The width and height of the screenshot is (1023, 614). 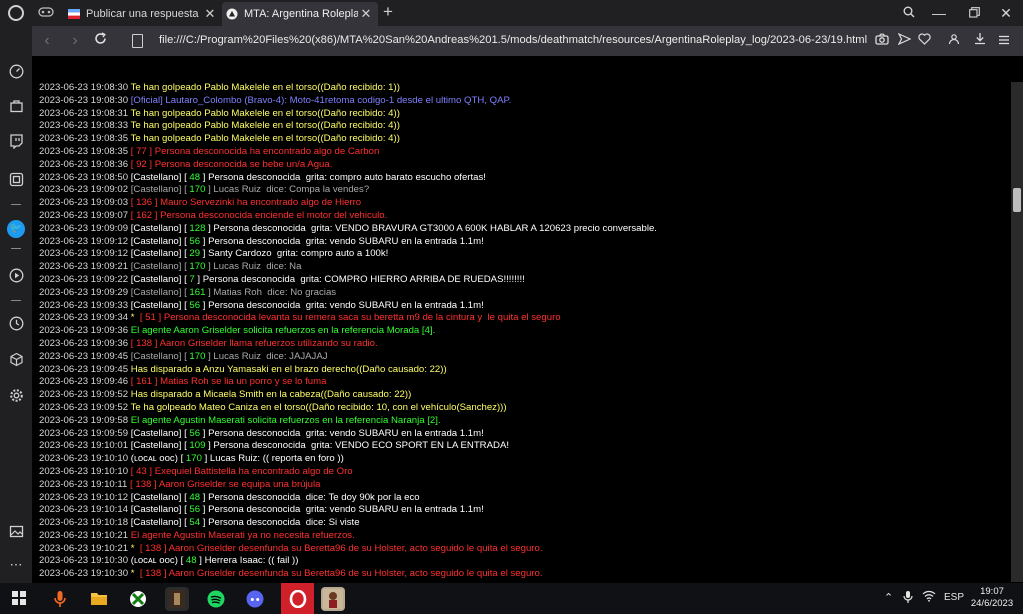 I want to click on download-icon, so click(x=980, y=41).